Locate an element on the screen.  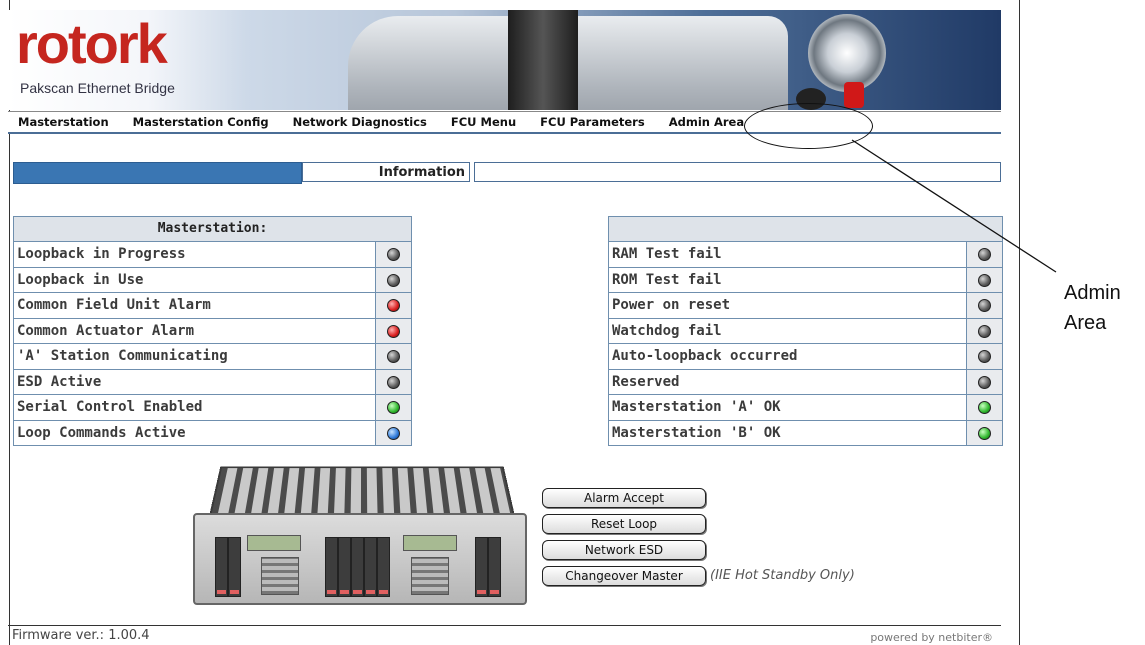
annotation-line-1: Admin is located at coordinates (1092, 293).